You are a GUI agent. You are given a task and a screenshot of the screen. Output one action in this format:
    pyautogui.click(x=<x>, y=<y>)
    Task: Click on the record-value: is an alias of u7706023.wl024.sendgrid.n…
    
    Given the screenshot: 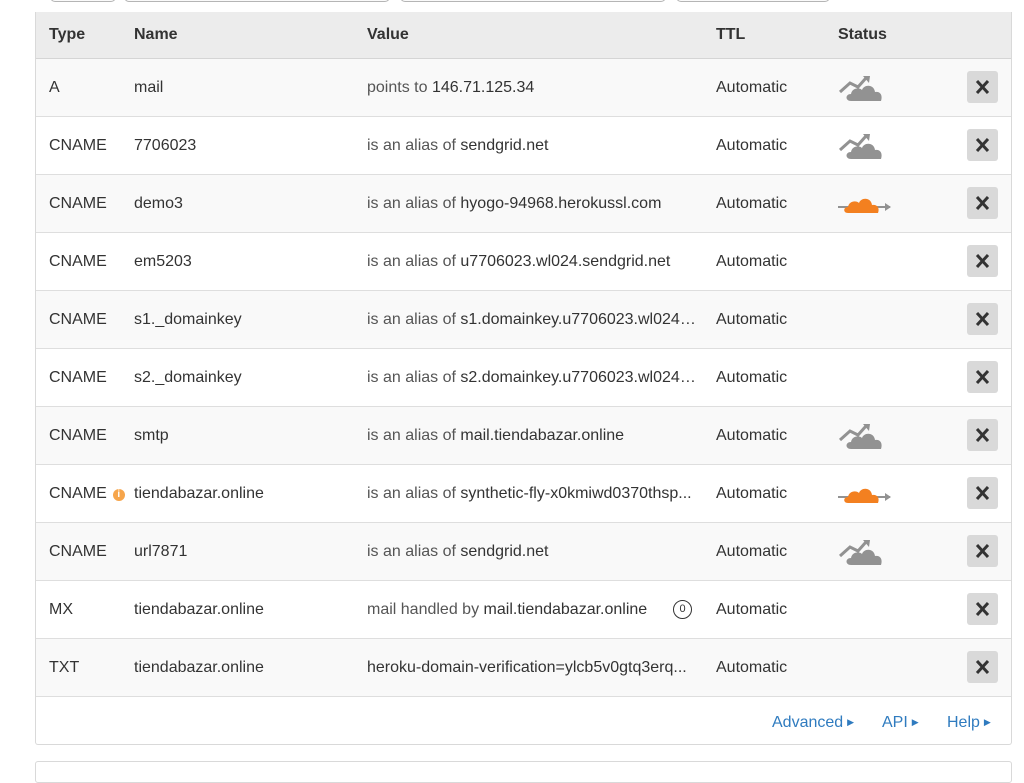 What is the action you would take?
    pyautogui.click(x=532, y=262)
    